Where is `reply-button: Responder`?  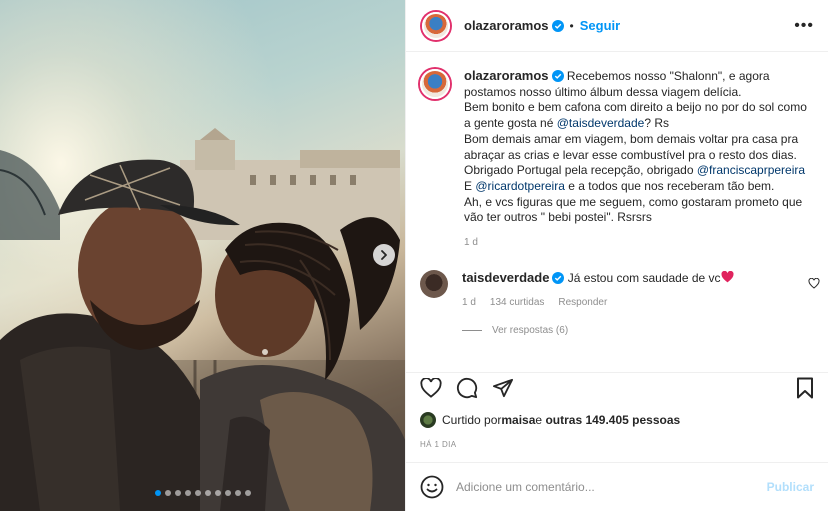
reply-button: Responder is located at coordinates (582, 303).